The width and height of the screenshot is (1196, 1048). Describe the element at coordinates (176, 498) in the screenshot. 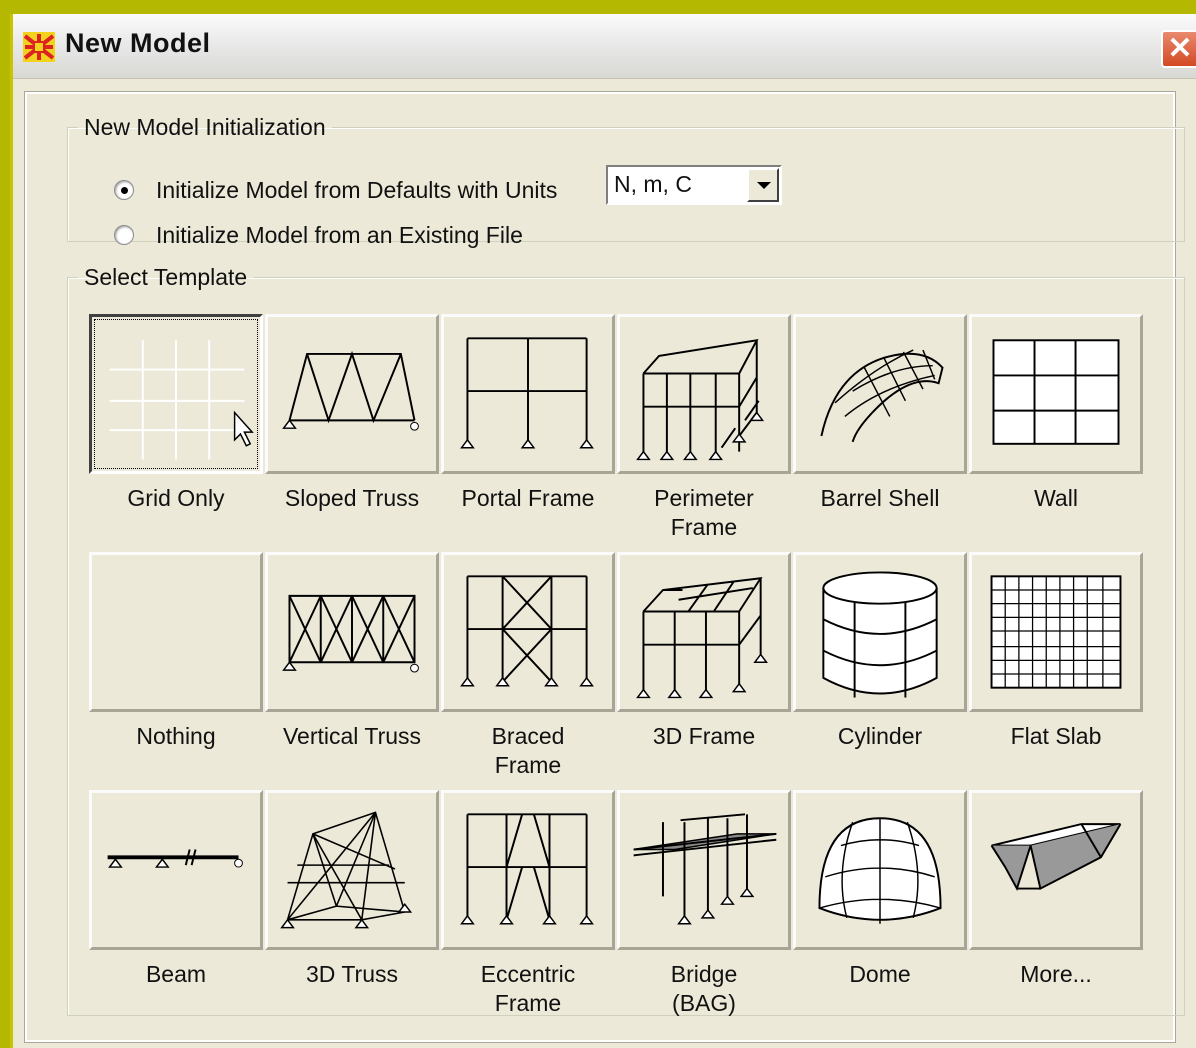

I see `template-label: Grid Only` at that location.